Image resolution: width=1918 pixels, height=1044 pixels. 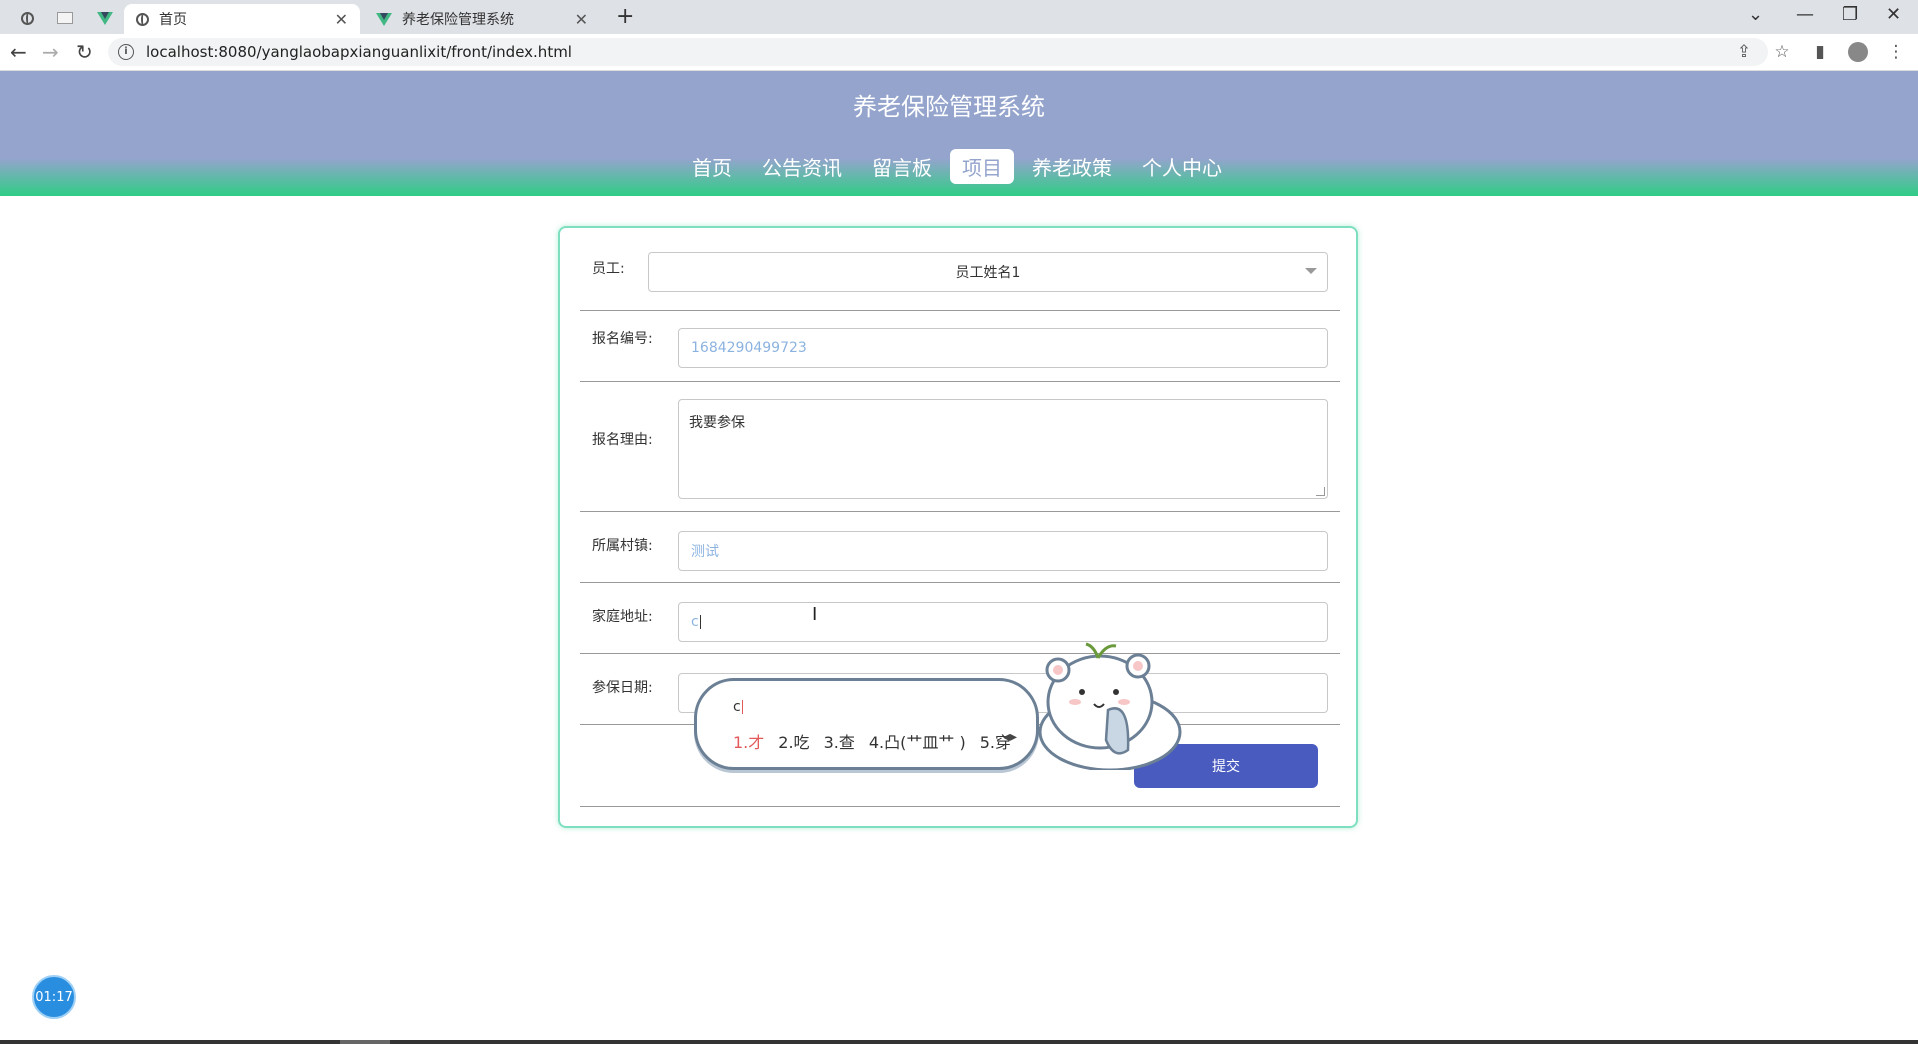 What do you see at coordinates (695, 622) in the screenshot?
I see `address-value: c` at bounding box center [695, 622].